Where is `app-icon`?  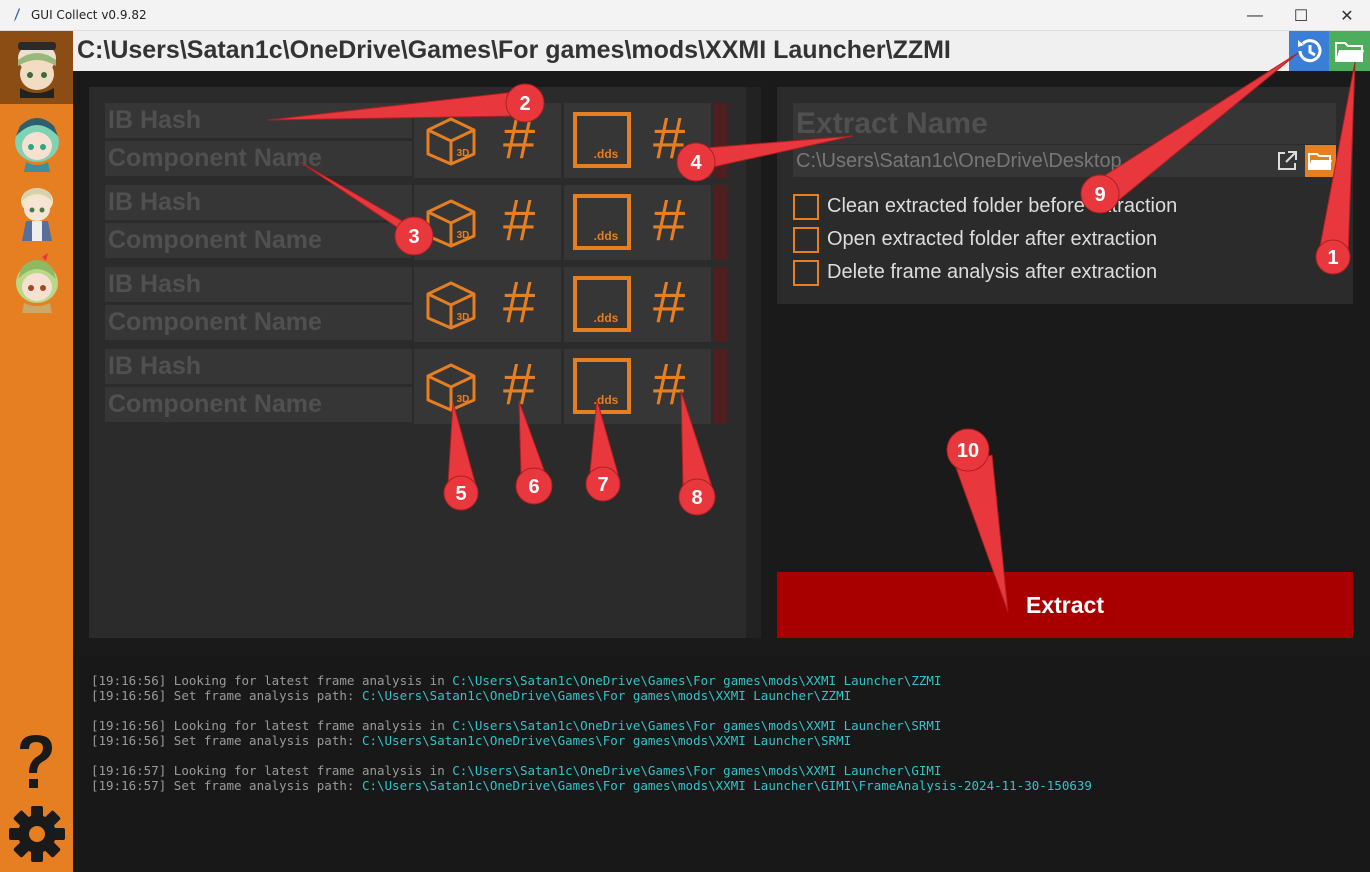 app-icon is located at coordinates (17, 15).